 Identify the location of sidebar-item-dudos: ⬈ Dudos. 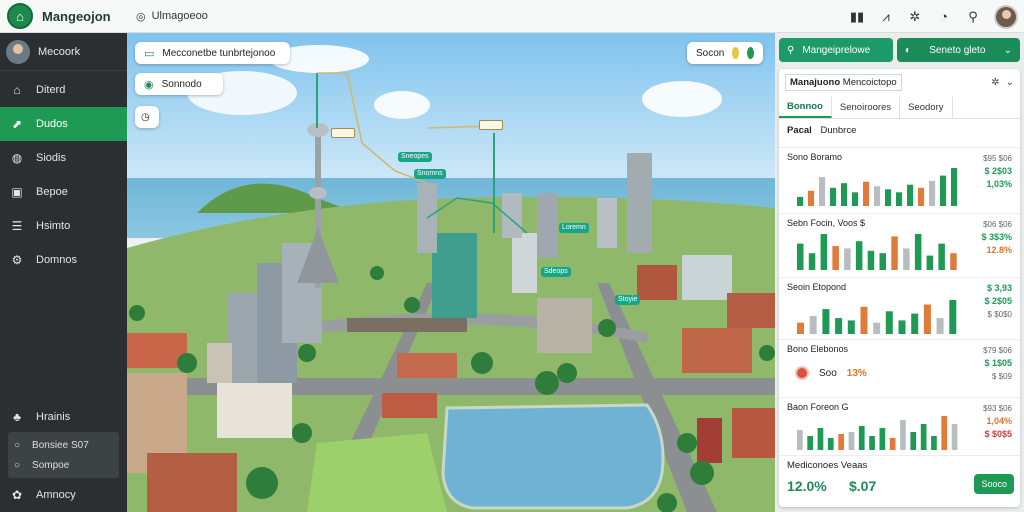
(63, 124).